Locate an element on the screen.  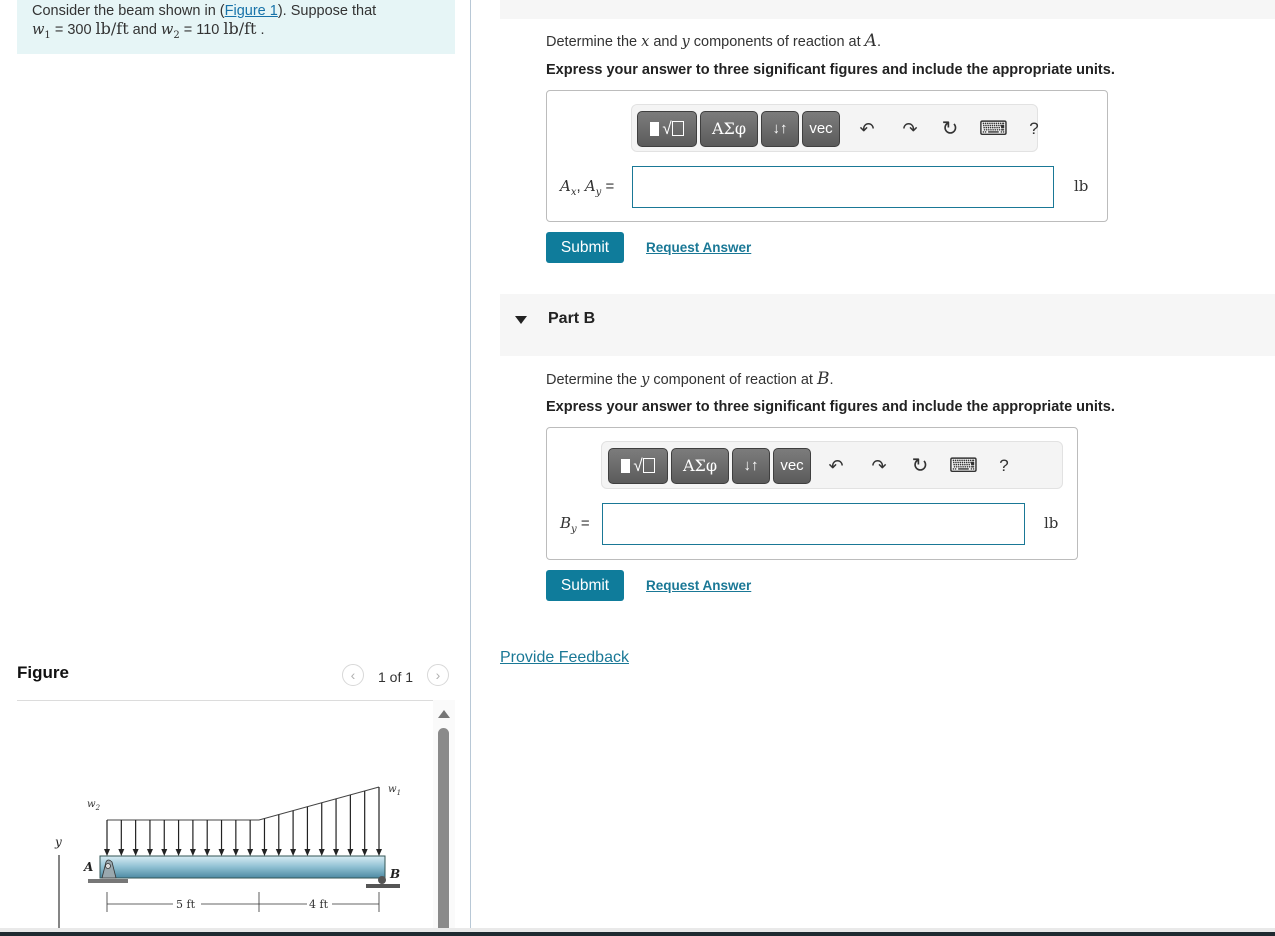
w1-symbol: w is located at coordinates (38, 30).